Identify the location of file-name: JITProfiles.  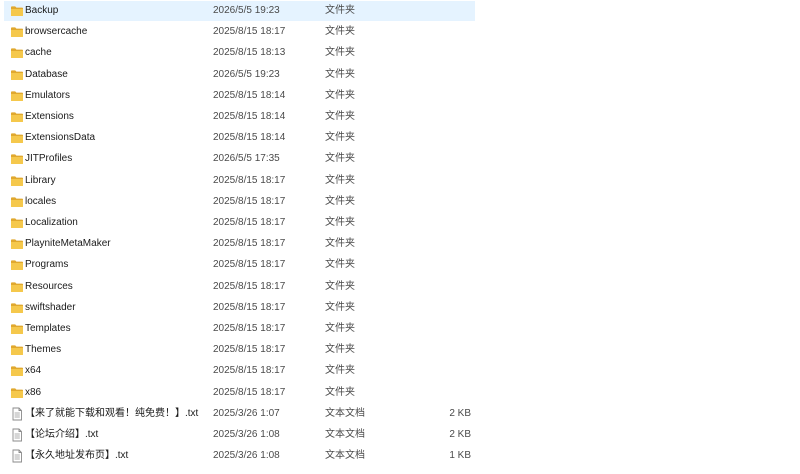
(49, 159).